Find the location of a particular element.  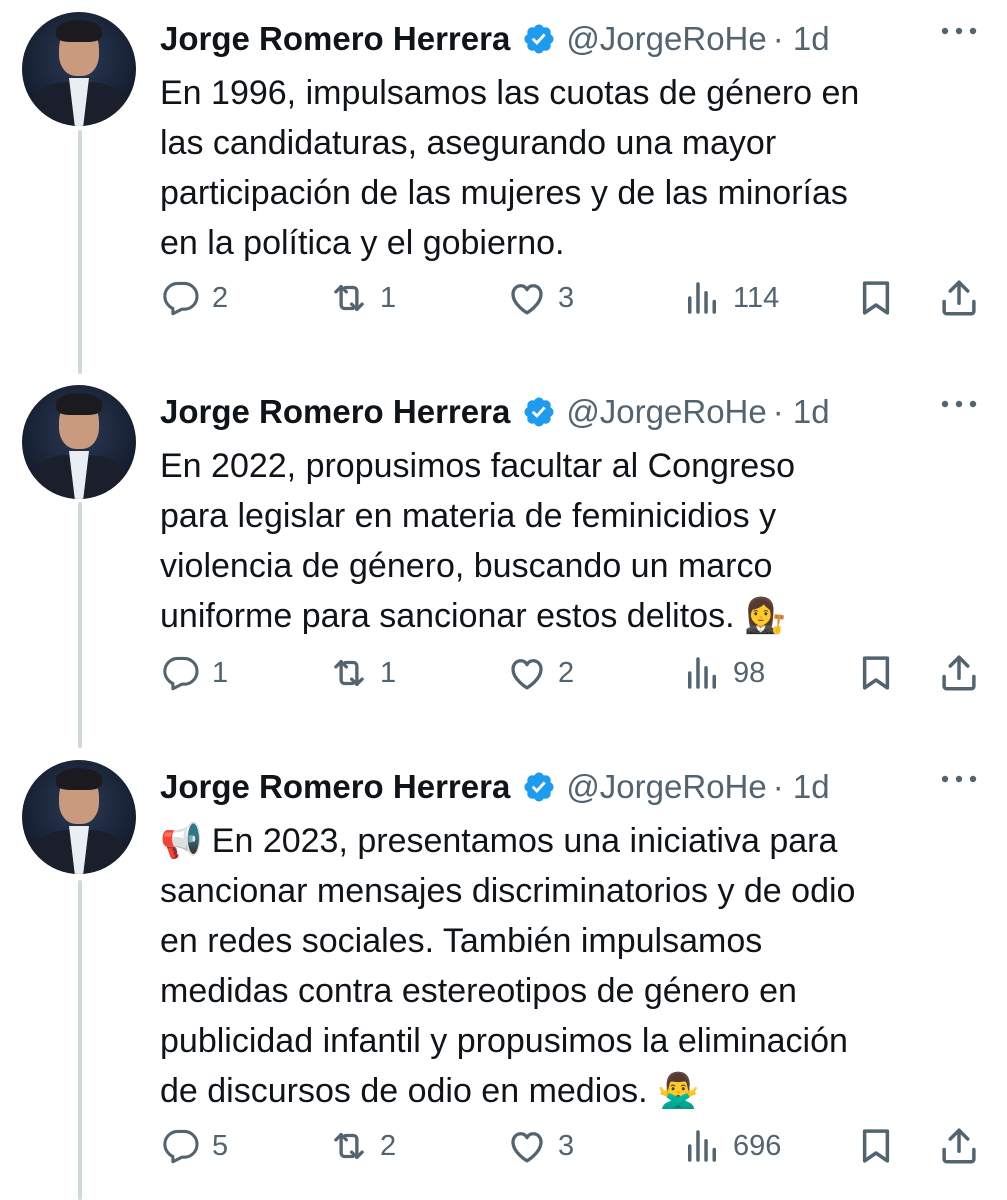

tweet-text-line: violencia de género, buscando un marco is located at coordinates (466, 566).